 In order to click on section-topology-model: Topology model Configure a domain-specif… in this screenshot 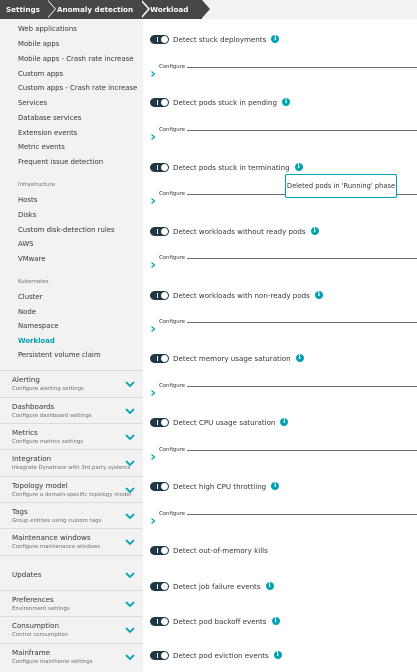, I will do `click(71, 489)`.